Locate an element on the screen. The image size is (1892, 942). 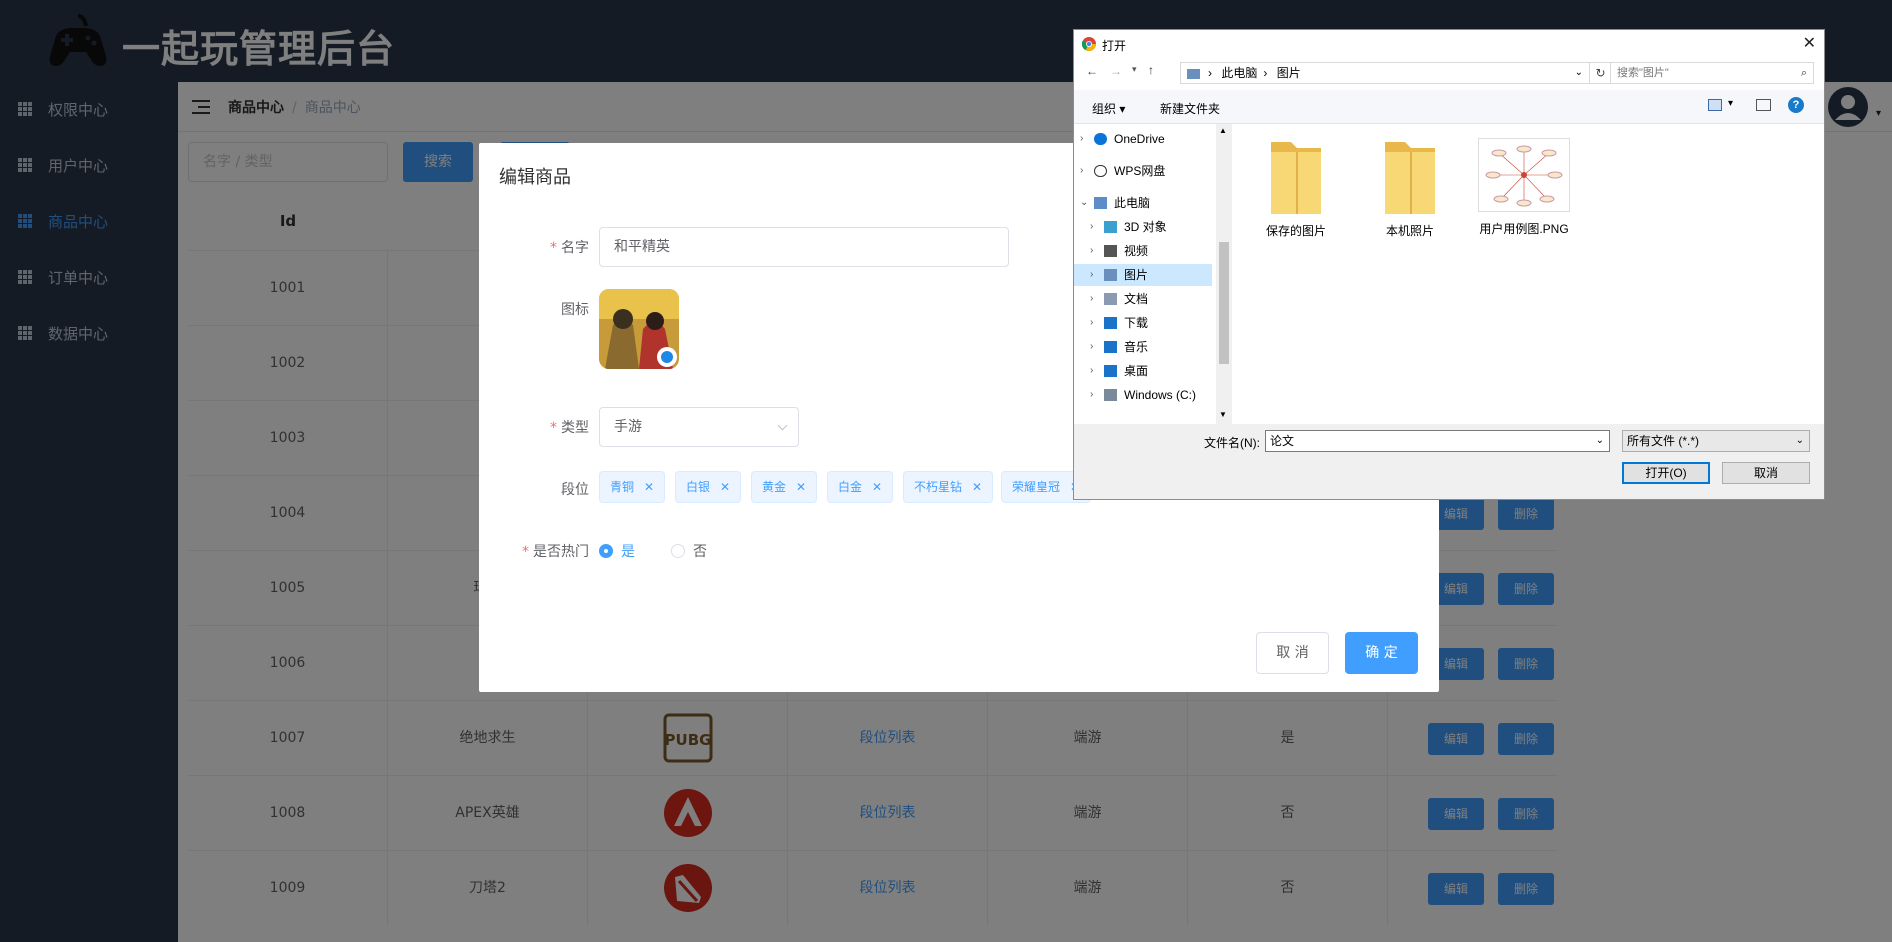
tree-item-label: 视频 is located at coordinates (1136, 251).